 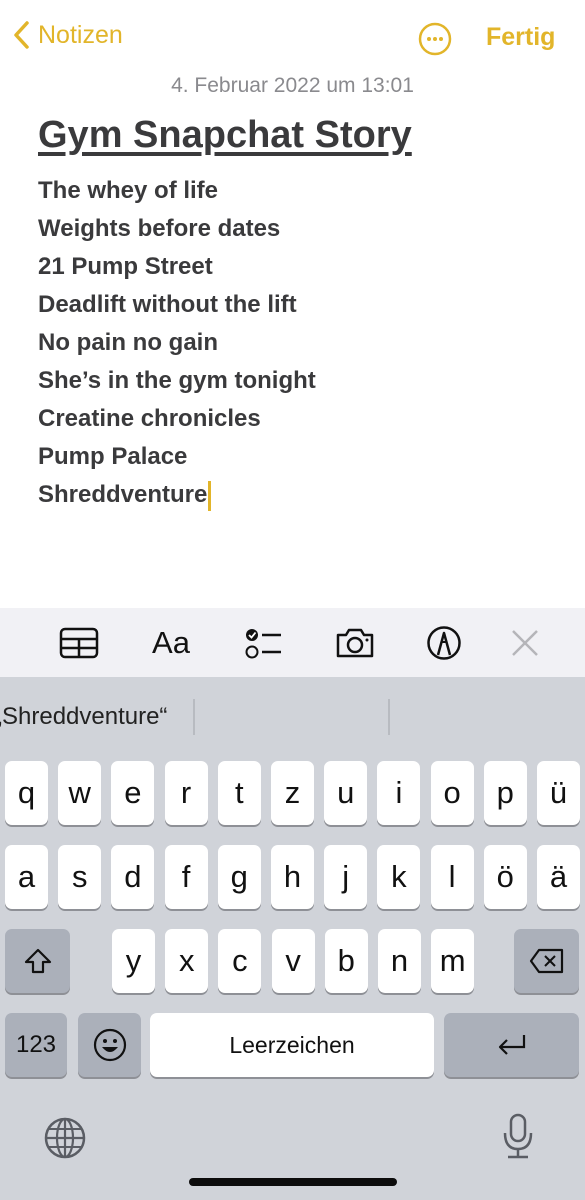 I want to click on more-button, so click(x=435, y=39).